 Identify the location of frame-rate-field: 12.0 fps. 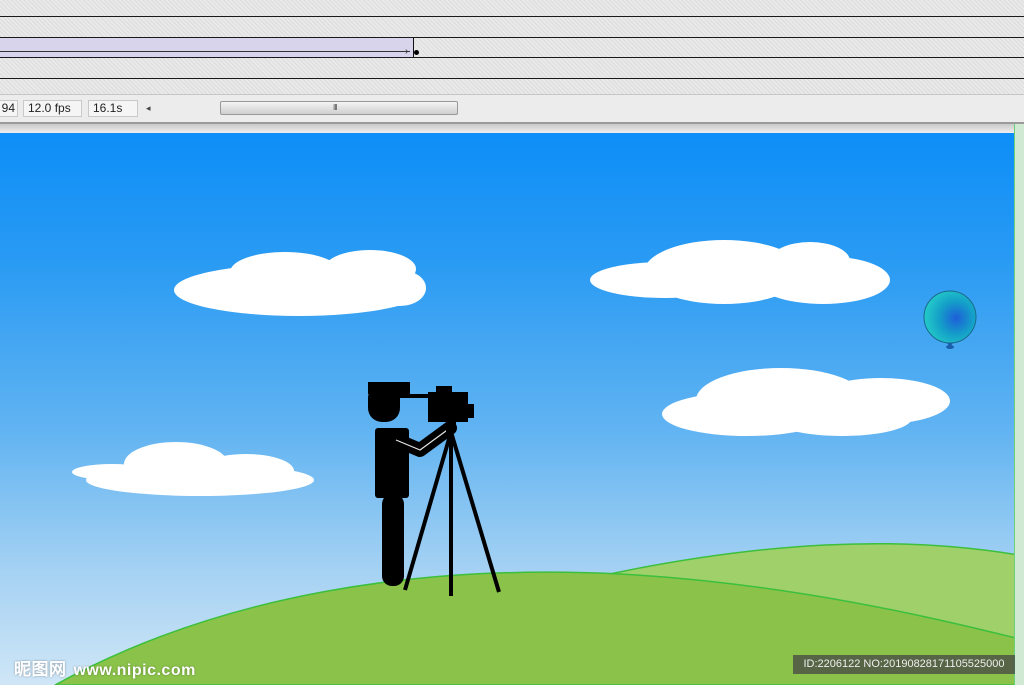
(52, 108).